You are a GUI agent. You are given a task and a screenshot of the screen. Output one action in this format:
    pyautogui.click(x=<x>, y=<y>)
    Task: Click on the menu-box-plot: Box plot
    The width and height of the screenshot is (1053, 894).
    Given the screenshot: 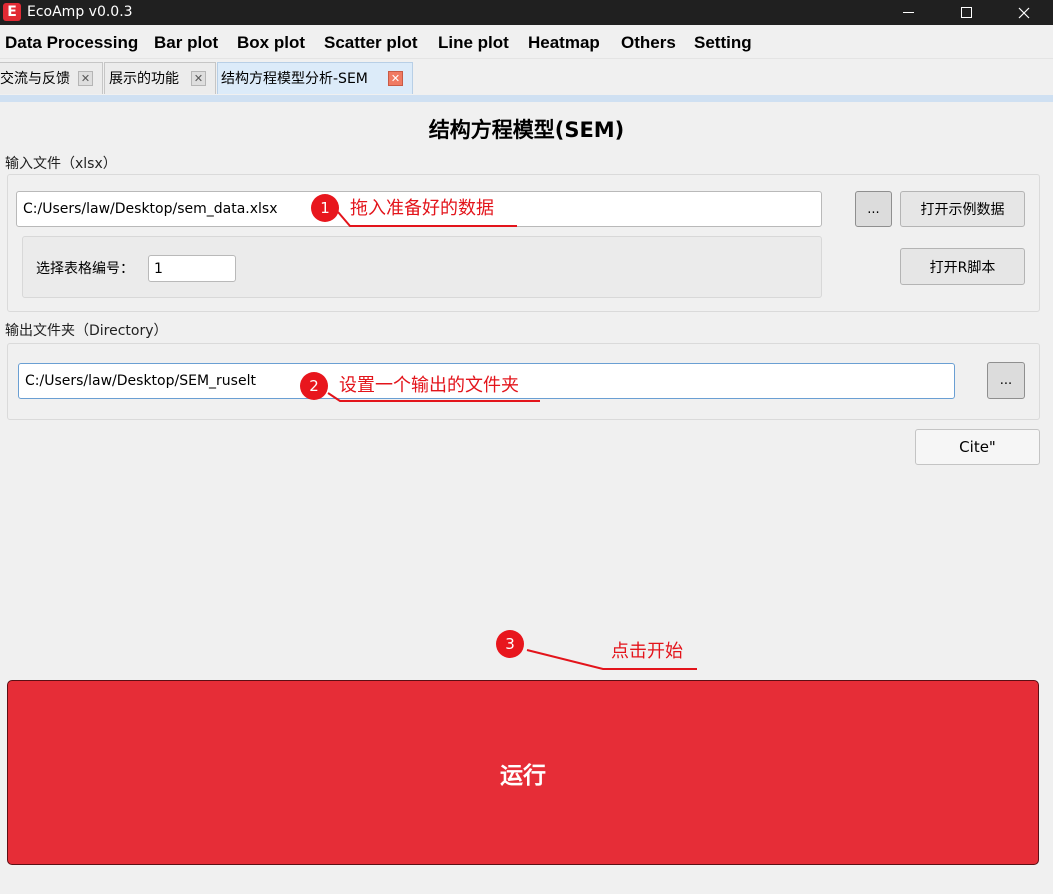 What is the action you would take?
    pyautogui.click(x=271, y=43)
    